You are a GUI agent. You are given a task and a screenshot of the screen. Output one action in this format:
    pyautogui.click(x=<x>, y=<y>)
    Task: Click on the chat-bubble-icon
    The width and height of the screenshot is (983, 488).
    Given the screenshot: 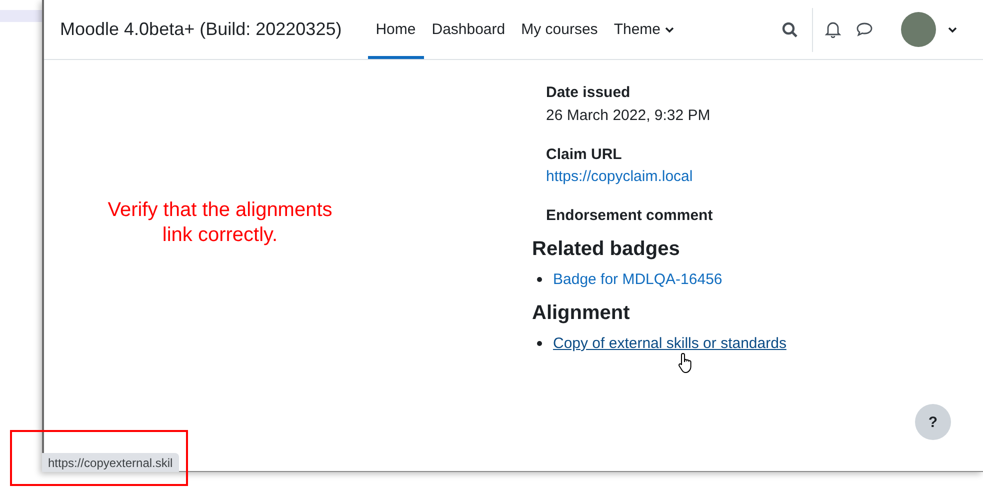 What is the action you would take?
    pyautogui.click(x=864, y=29)
    